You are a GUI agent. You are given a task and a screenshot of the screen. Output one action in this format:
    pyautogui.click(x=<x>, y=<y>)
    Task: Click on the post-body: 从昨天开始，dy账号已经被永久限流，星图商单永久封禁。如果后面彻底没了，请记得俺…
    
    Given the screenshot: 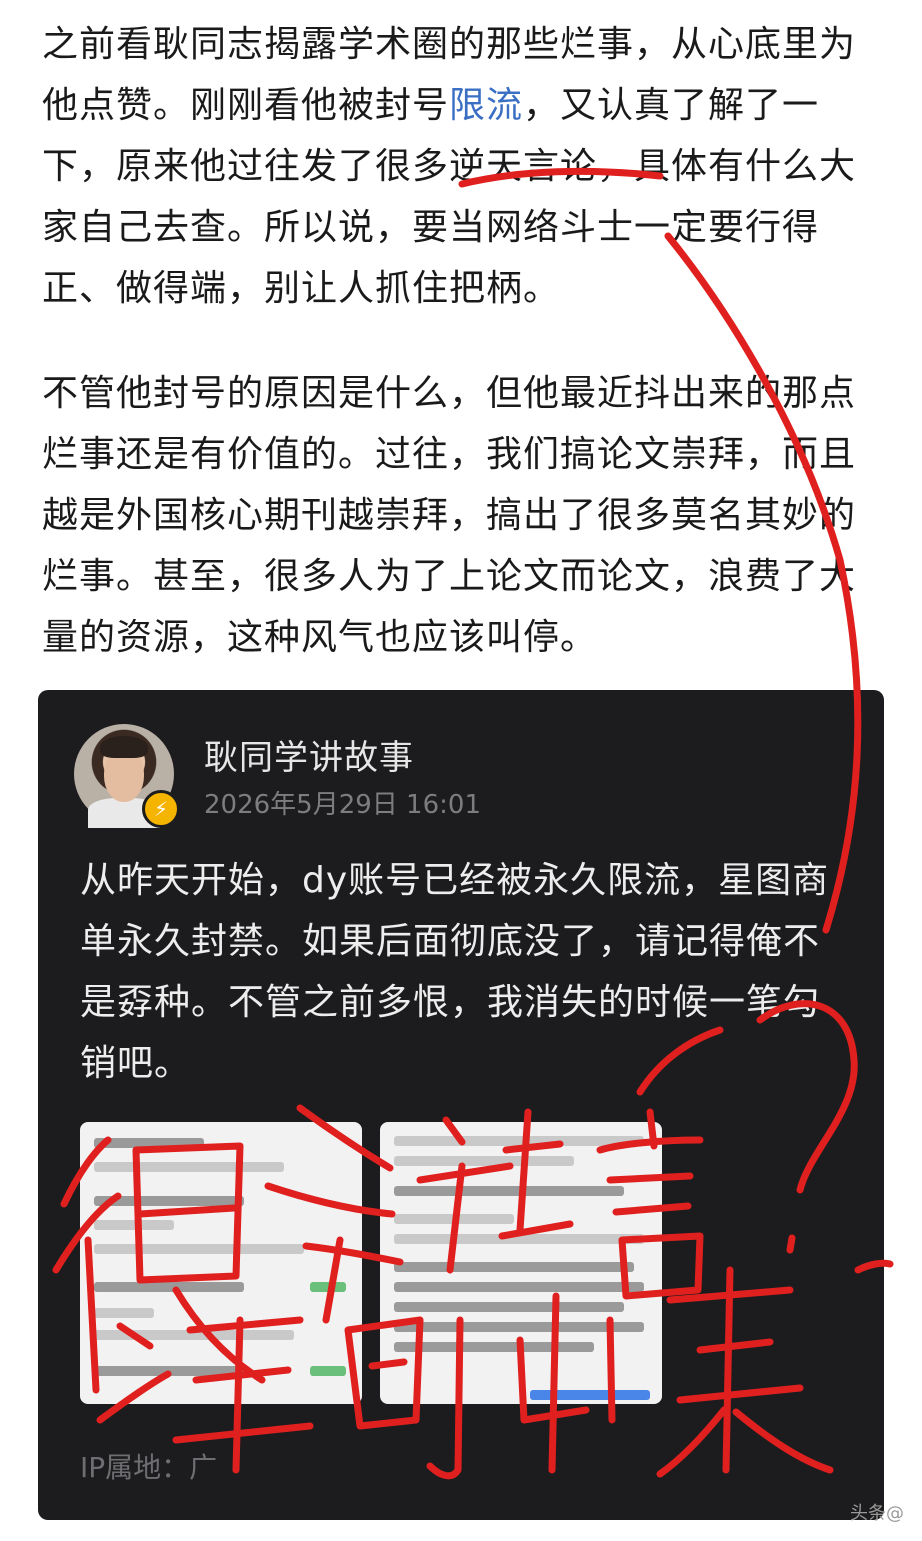 What is the action you would take?
    pyautogui.click(x=455, y=972)
    